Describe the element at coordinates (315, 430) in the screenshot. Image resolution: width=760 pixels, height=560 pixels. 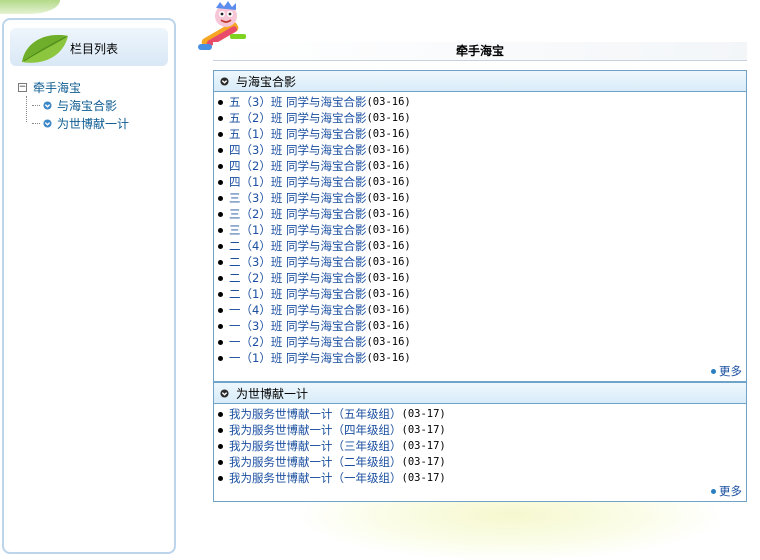
I see `article-link: 我为服务世博献一计（四年级组）` at that location.